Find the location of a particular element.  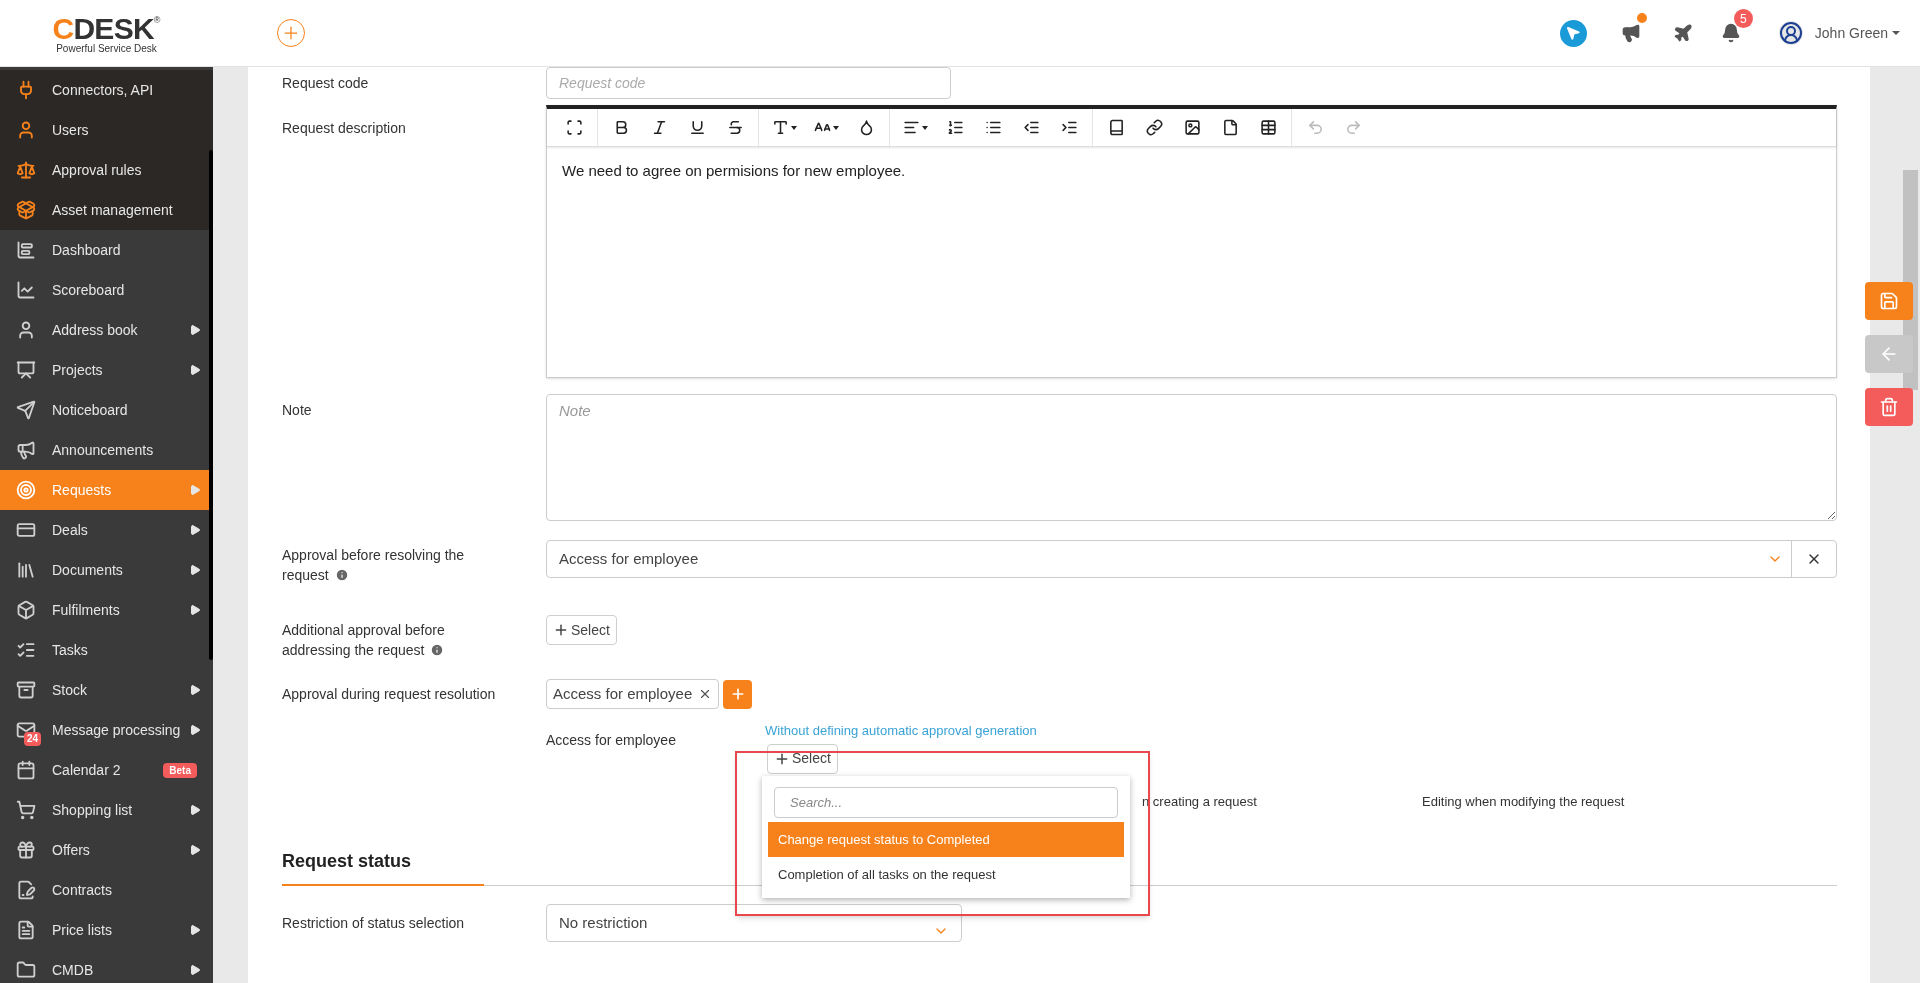

column-header: Editing when modifying the request is located at coordinates (1523, 801).